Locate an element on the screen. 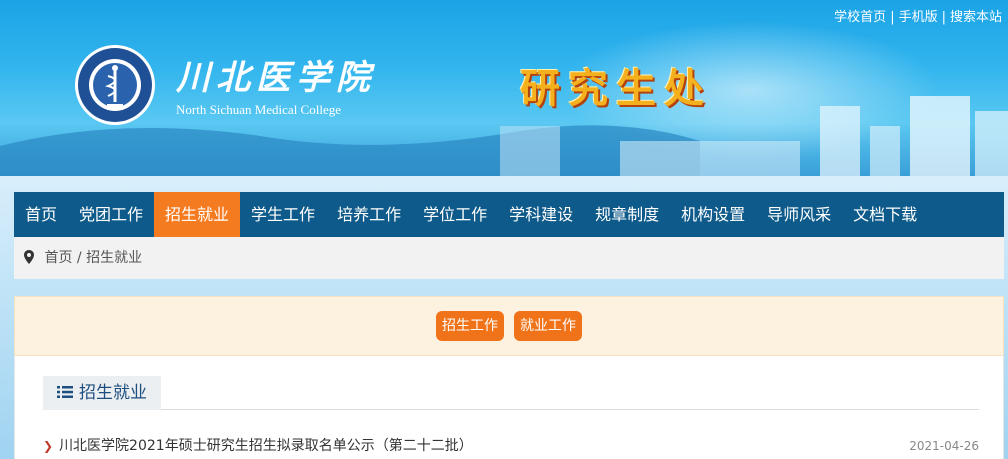 This screenshot has height=459, width=1008. nav-item-discipline: 学科建设 is located at coordinates (541, 214).